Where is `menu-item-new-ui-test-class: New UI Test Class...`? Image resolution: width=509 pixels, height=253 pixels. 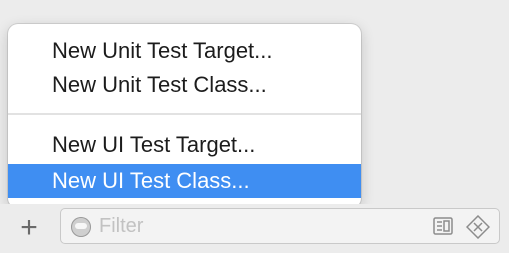 menu-item-new-ui-test-class: New UI Test Class... is located at coordinates (184, 181).